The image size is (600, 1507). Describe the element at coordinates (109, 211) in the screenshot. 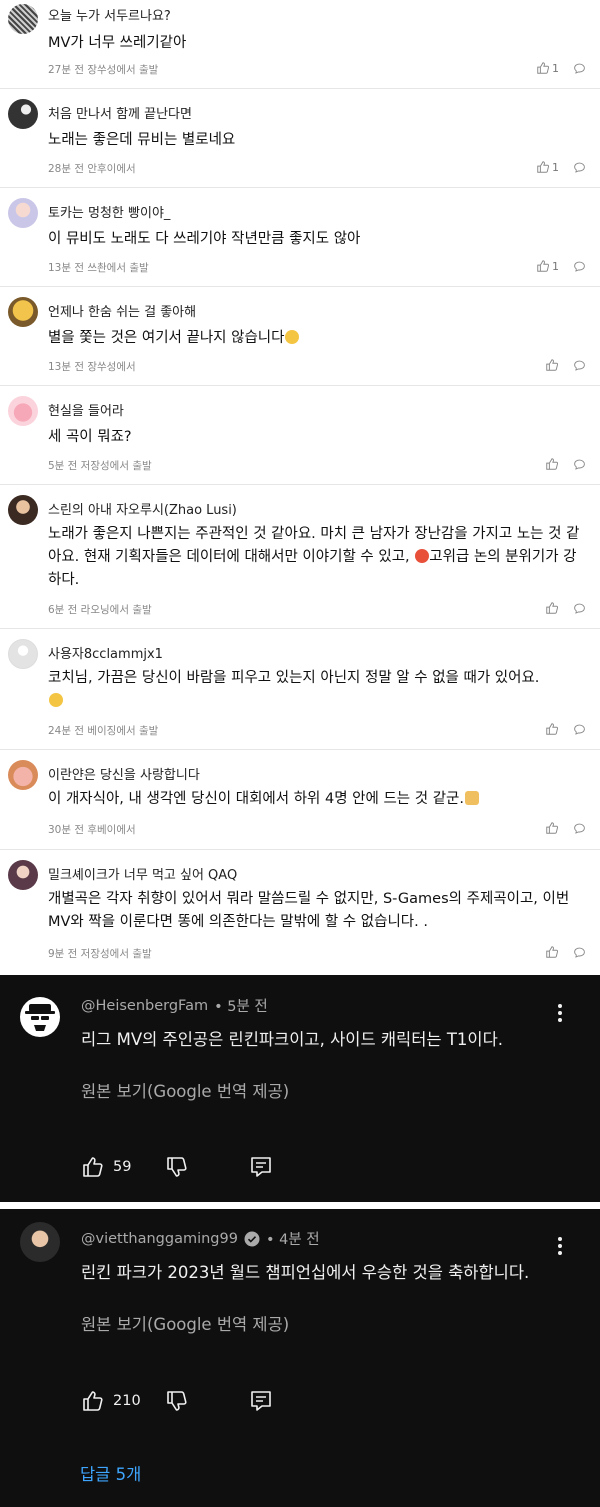

I see `comment-username: 토카는 멍청한 빵이야_` at that location.